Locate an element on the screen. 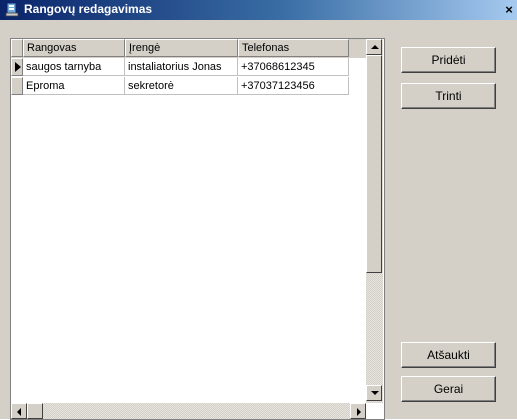 The image size is (517, 420). cell-contractor: saugos tarnyba is located at coordinates (74, 67).